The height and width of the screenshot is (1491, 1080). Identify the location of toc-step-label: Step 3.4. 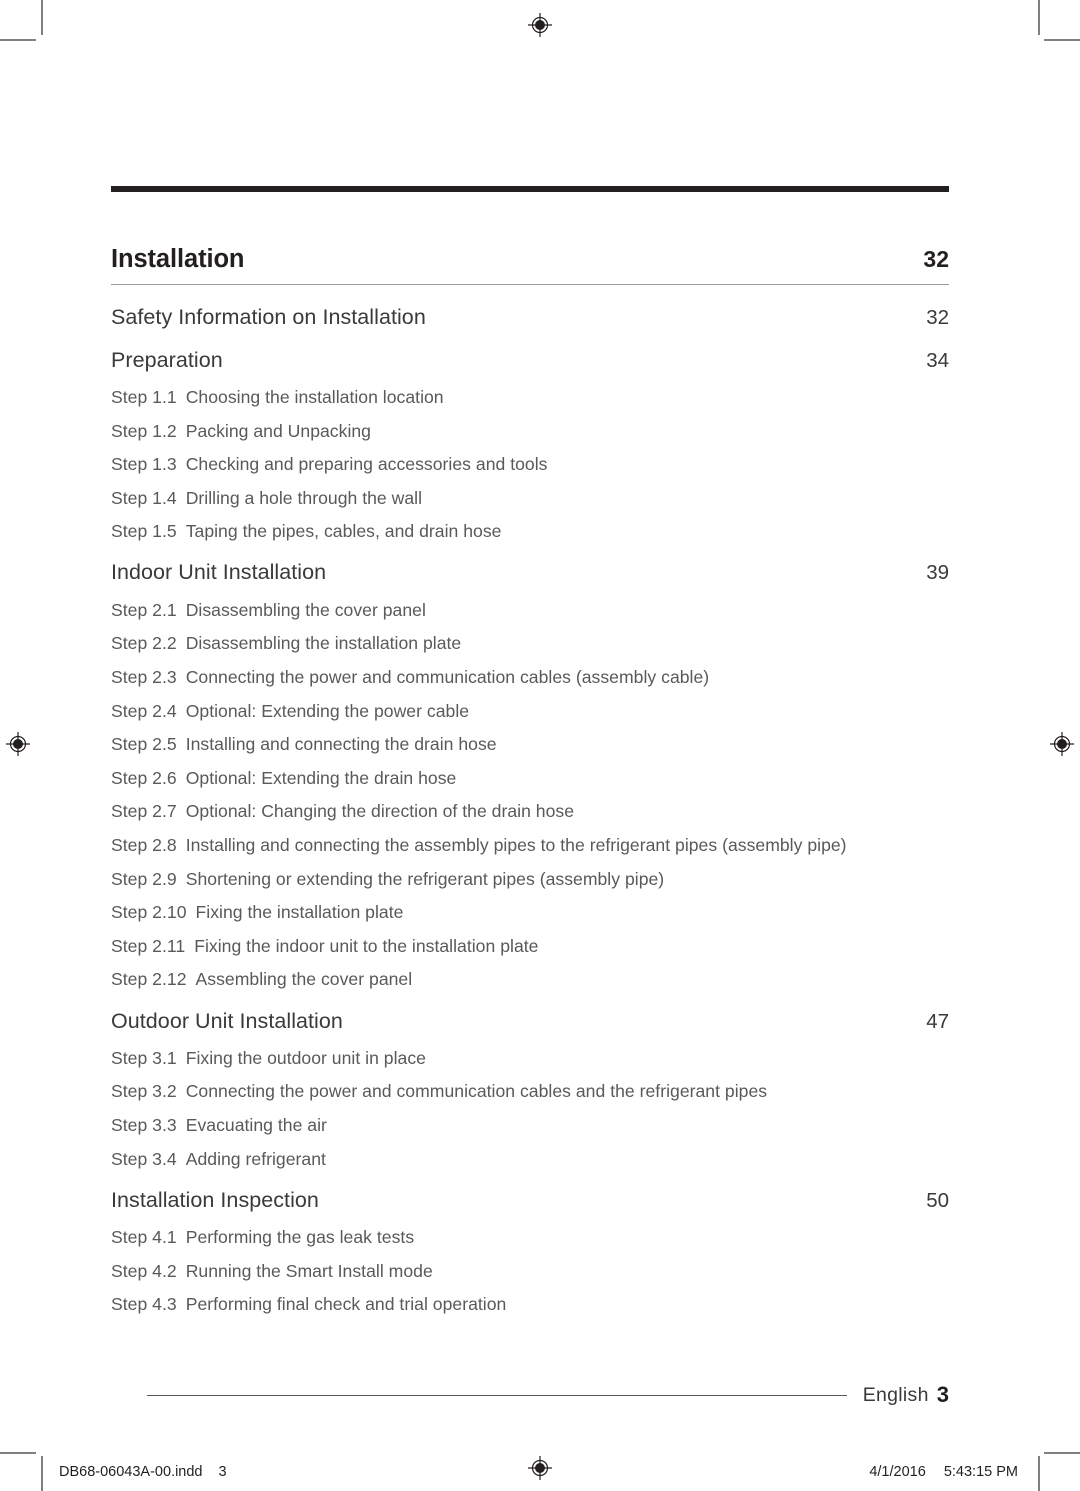
(144, 1158).